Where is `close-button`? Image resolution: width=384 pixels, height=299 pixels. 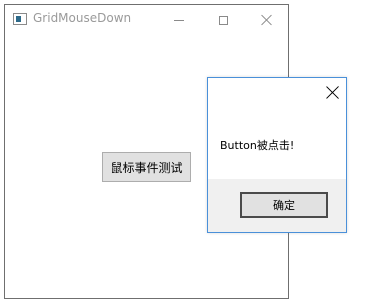 close-button is located at coordinates (267, 20).